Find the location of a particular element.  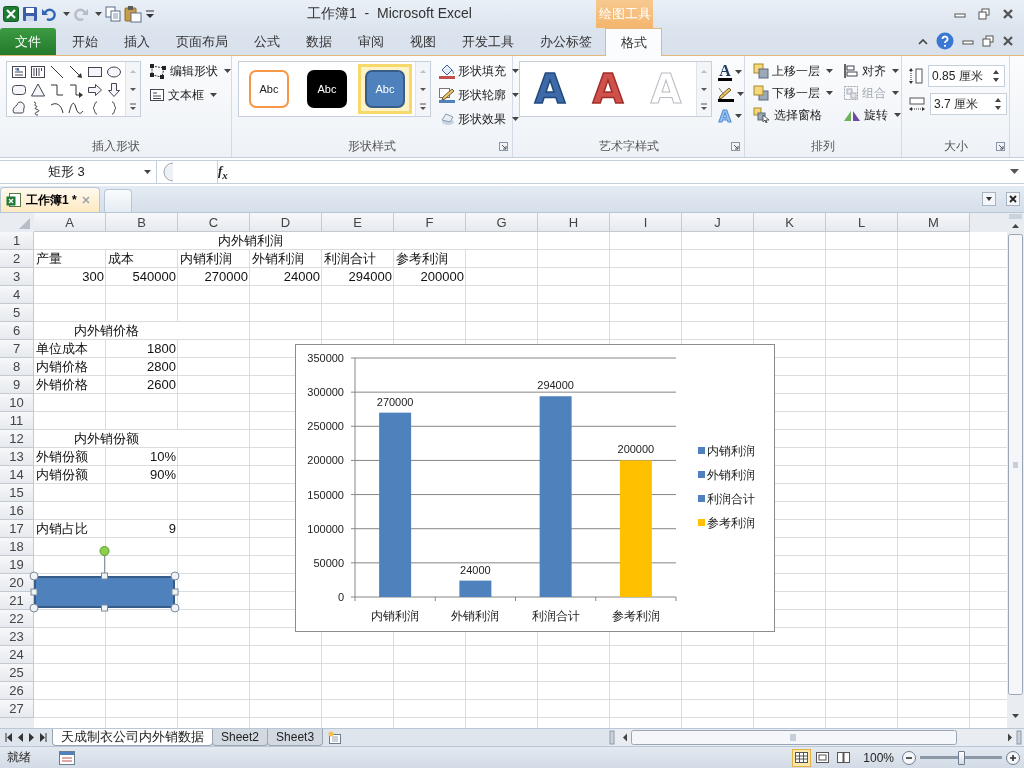

ribbon-tab: 公式 is located at coordinates (267, 41).